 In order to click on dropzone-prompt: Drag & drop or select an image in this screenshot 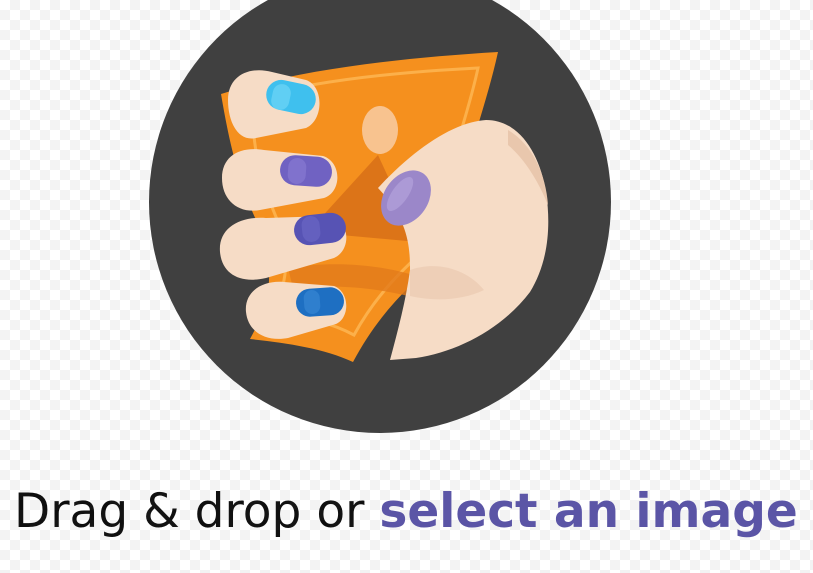, I will do `click(406, 512)`.